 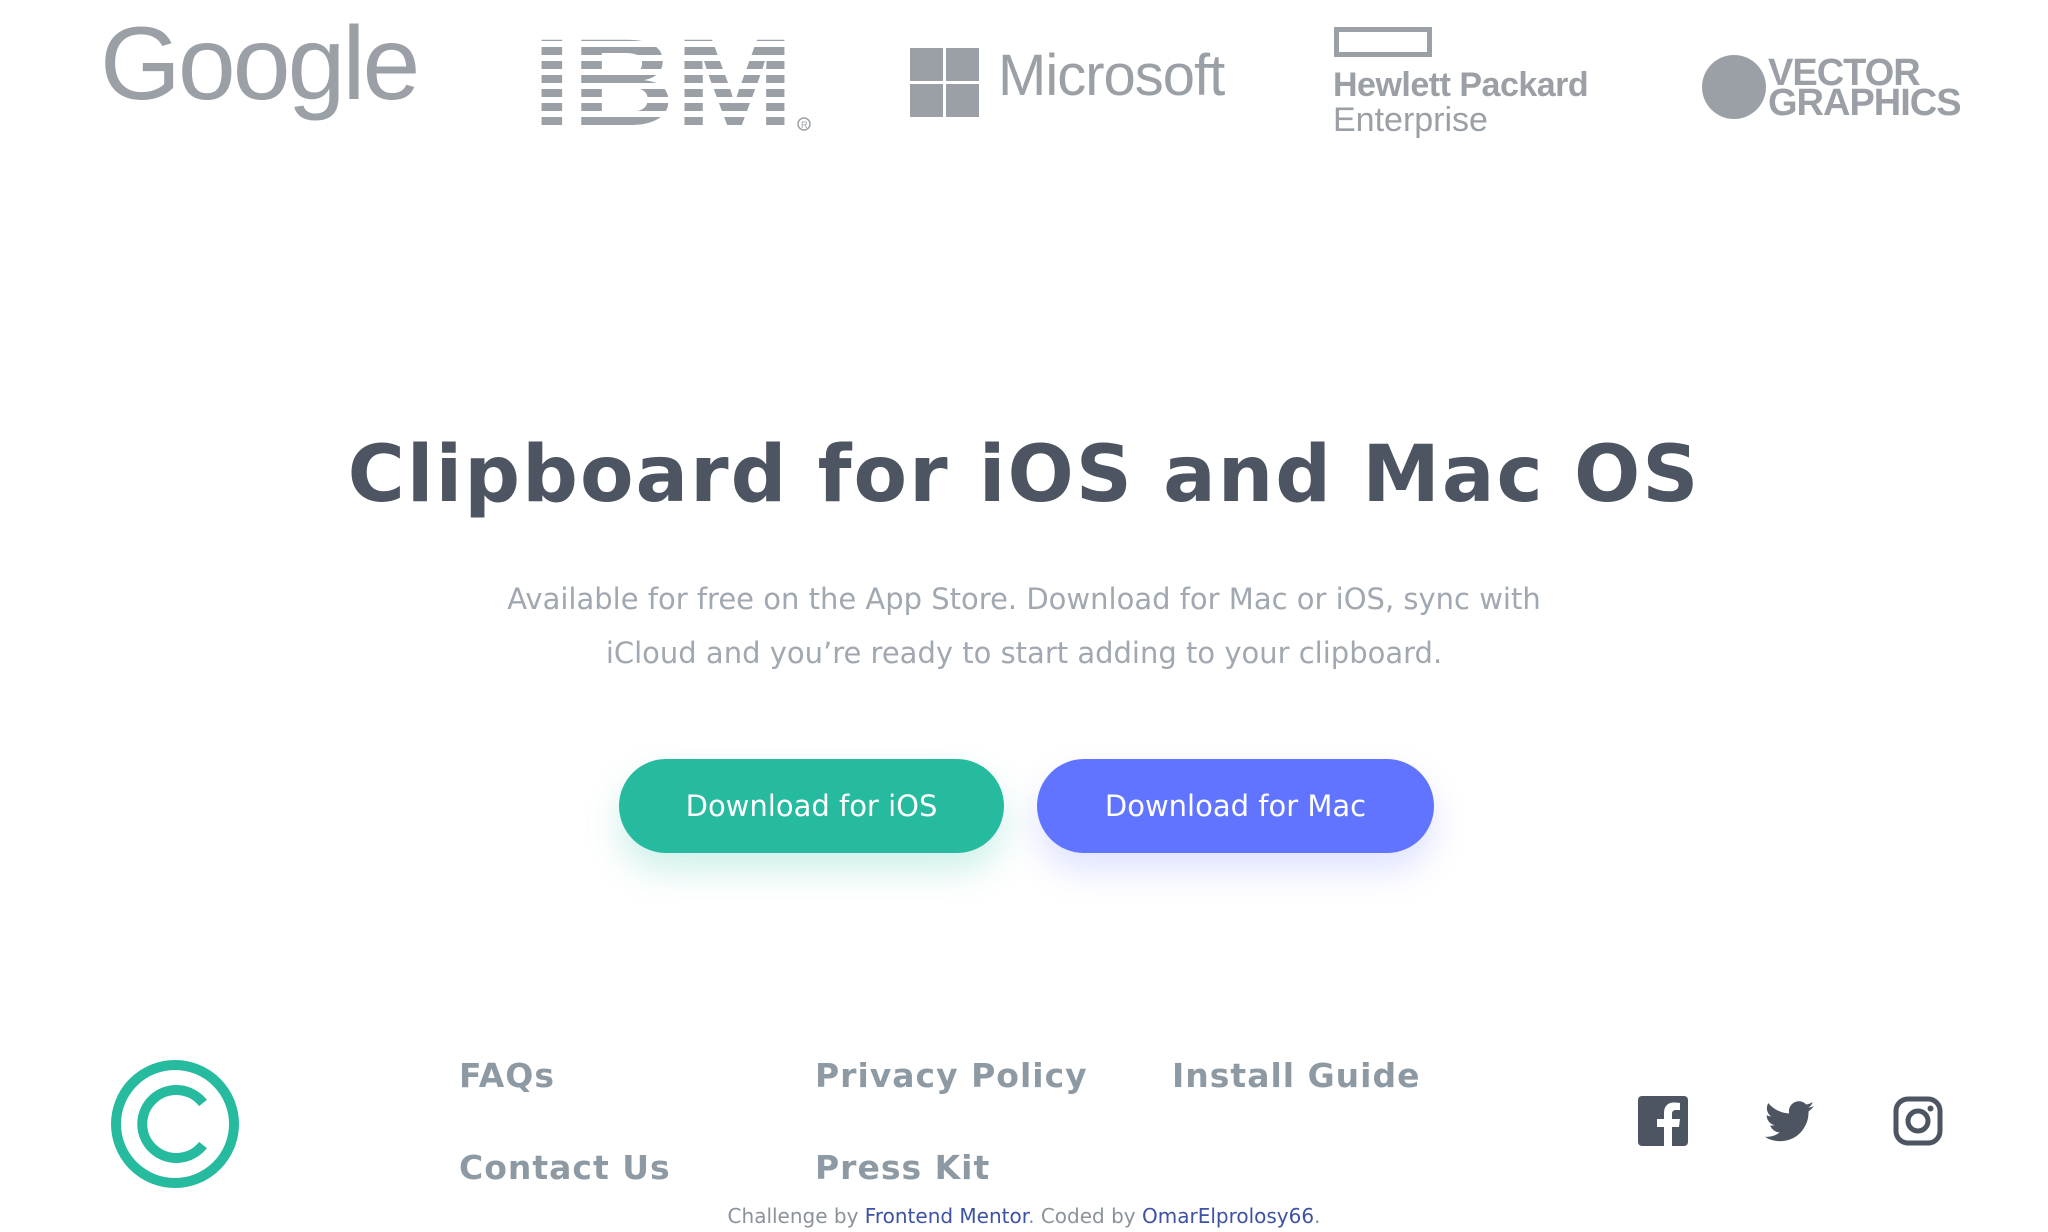 I want to click on attribution-middle: . Coded by, so click(x=1085, y=1216).